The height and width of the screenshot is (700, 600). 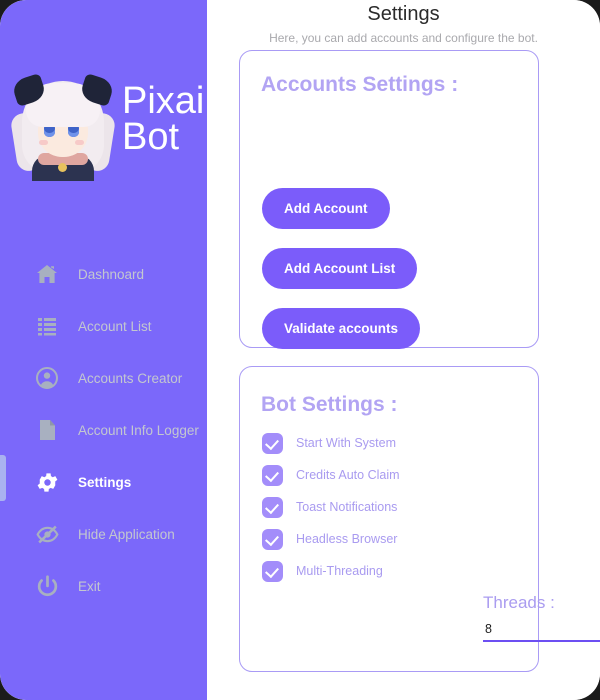 I want to click on gear-icon, so click(x=47, y=482).